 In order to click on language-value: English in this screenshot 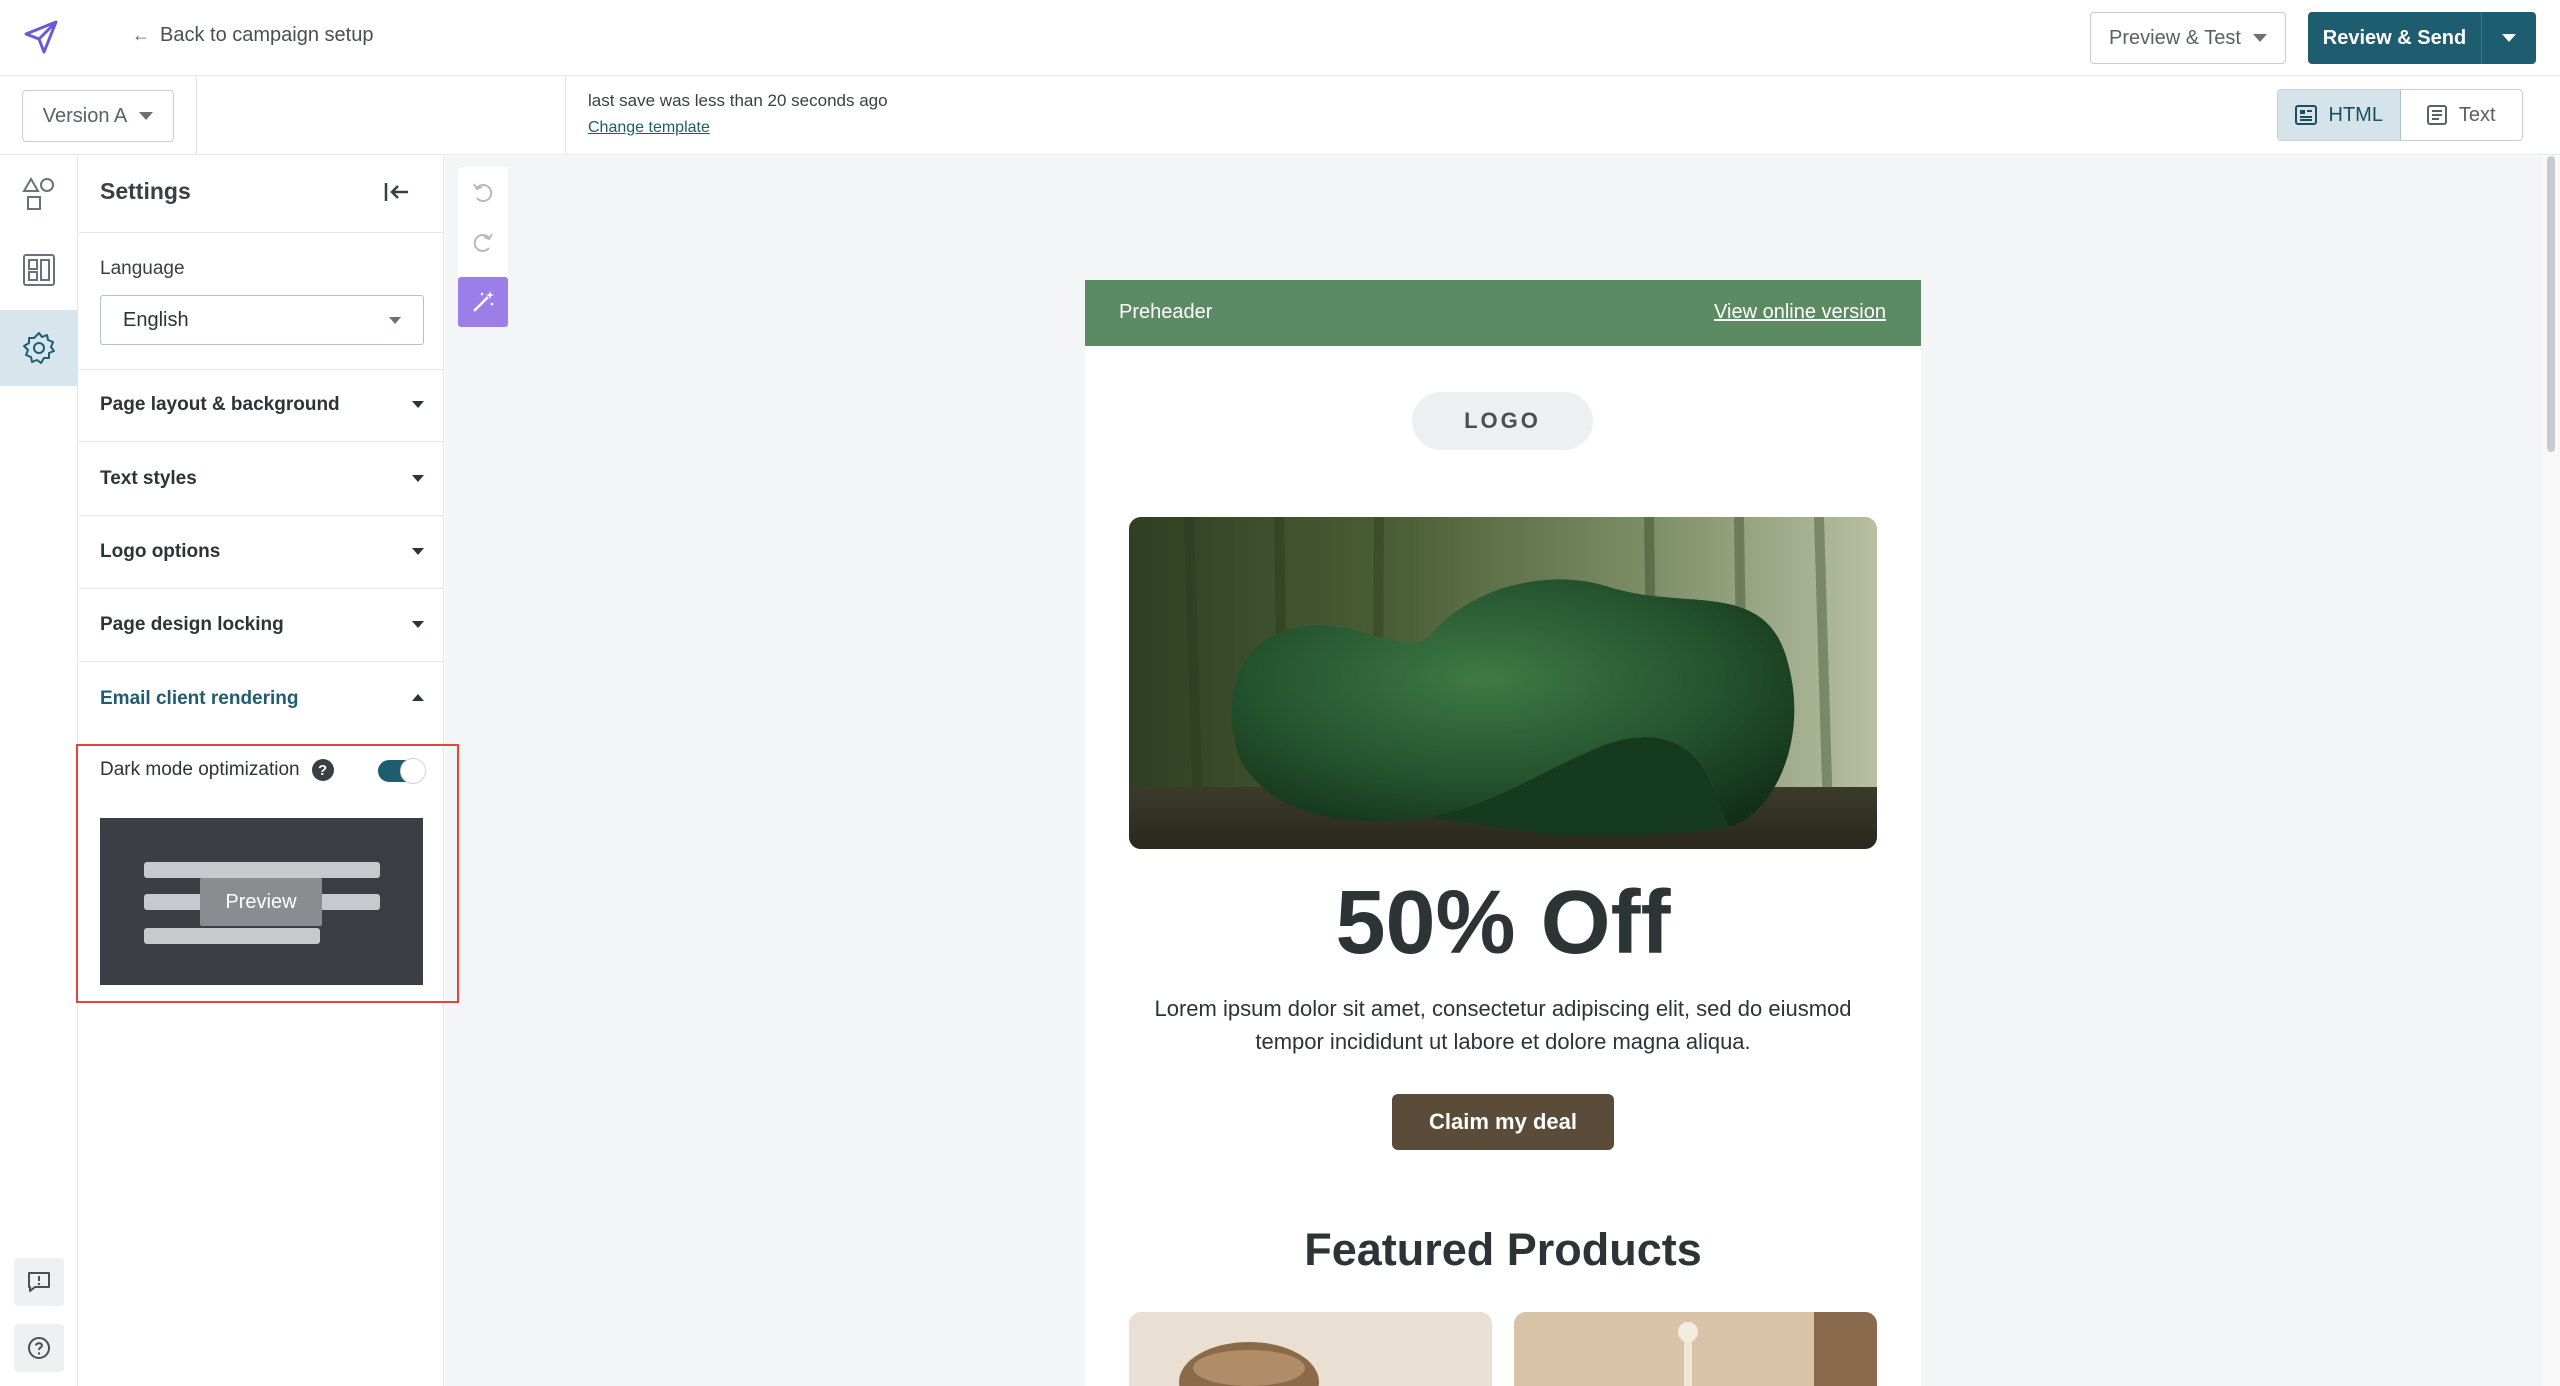, I will do `click(156, 319)`.